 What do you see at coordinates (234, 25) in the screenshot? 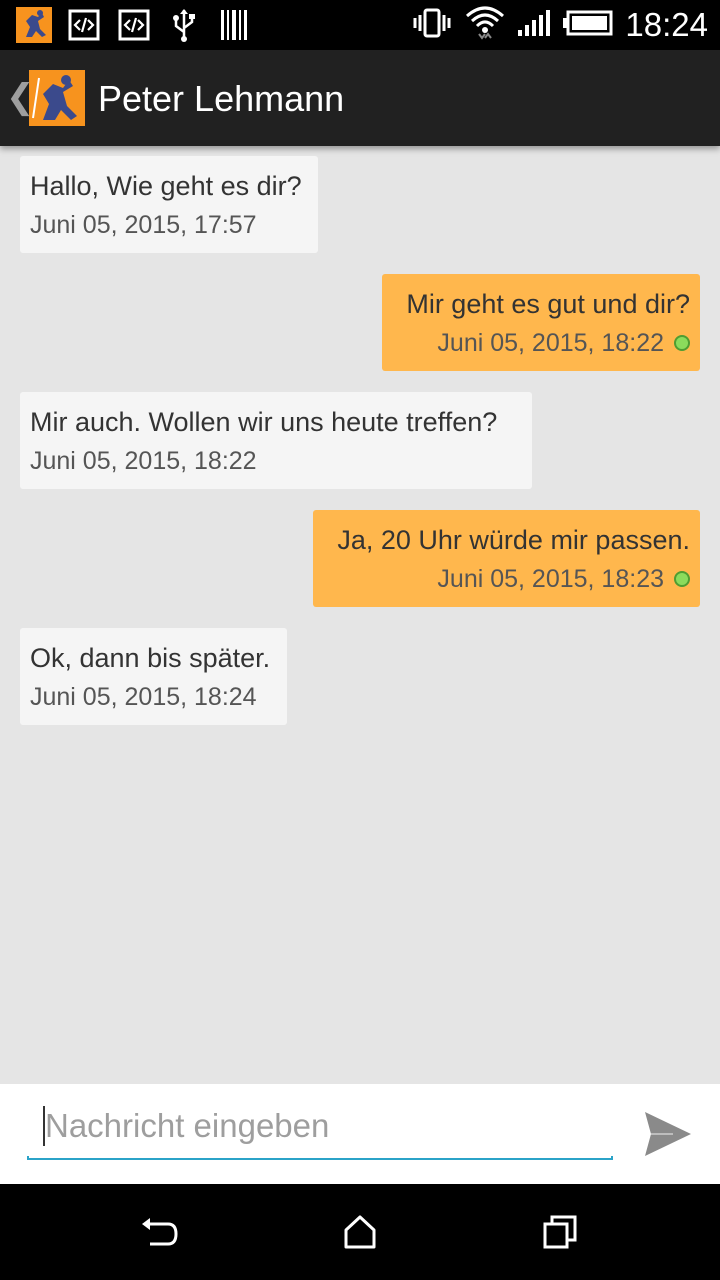
I see `barcode-icon` at bounding box center [234, 25].